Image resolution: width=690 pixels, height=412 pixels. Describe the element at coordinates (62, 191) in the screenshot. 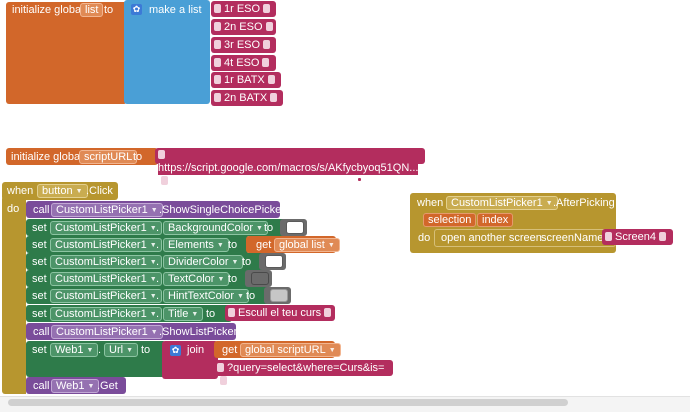

I see `component-dropdown: button ▼` at that location.